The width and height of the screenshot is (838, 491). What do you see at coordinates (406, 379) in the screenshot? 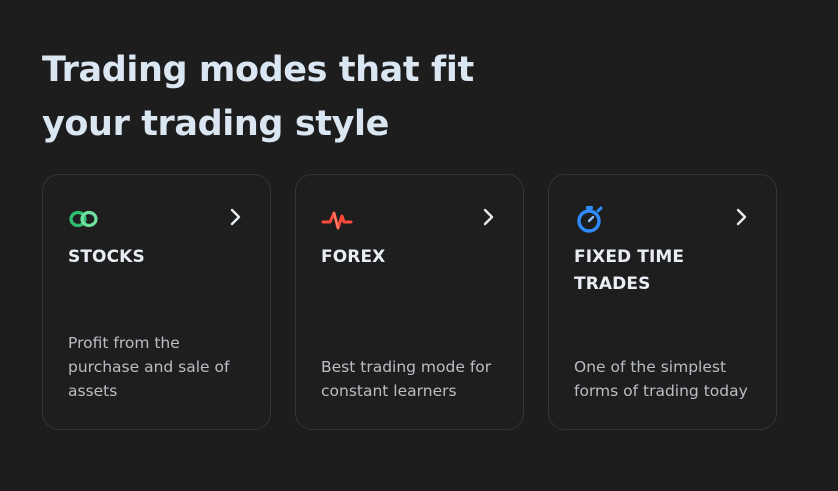
I see `card-description: Best trading mode for constant learners` at bounding box center [406, 379].